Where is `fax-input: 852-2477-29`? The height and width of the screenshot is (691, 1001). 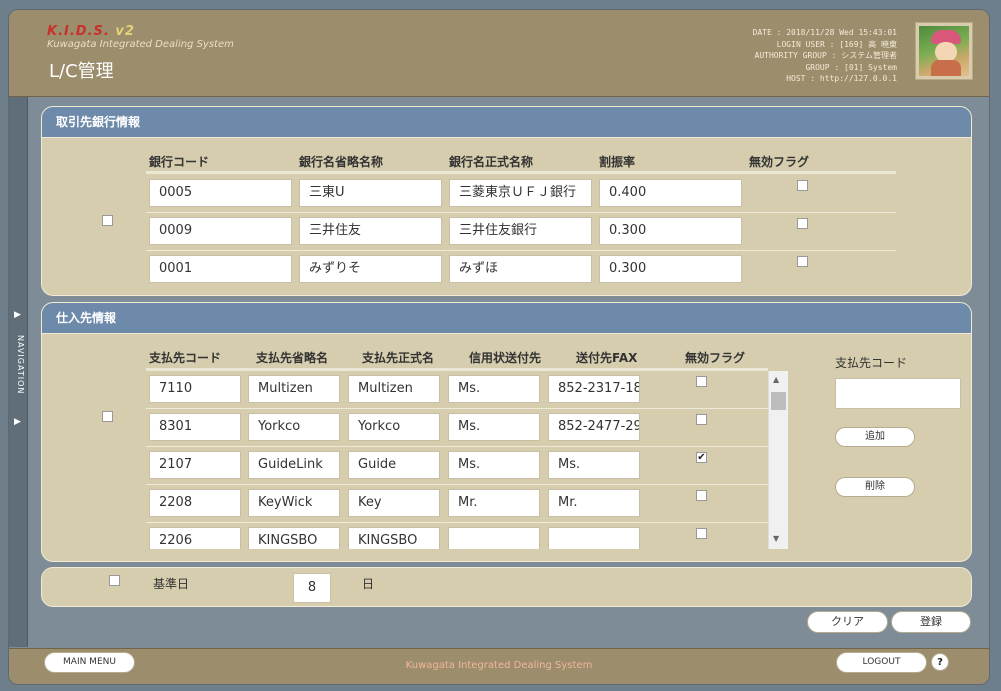 fax-input: 852-2477-29 is located at coordinates (594, 427).